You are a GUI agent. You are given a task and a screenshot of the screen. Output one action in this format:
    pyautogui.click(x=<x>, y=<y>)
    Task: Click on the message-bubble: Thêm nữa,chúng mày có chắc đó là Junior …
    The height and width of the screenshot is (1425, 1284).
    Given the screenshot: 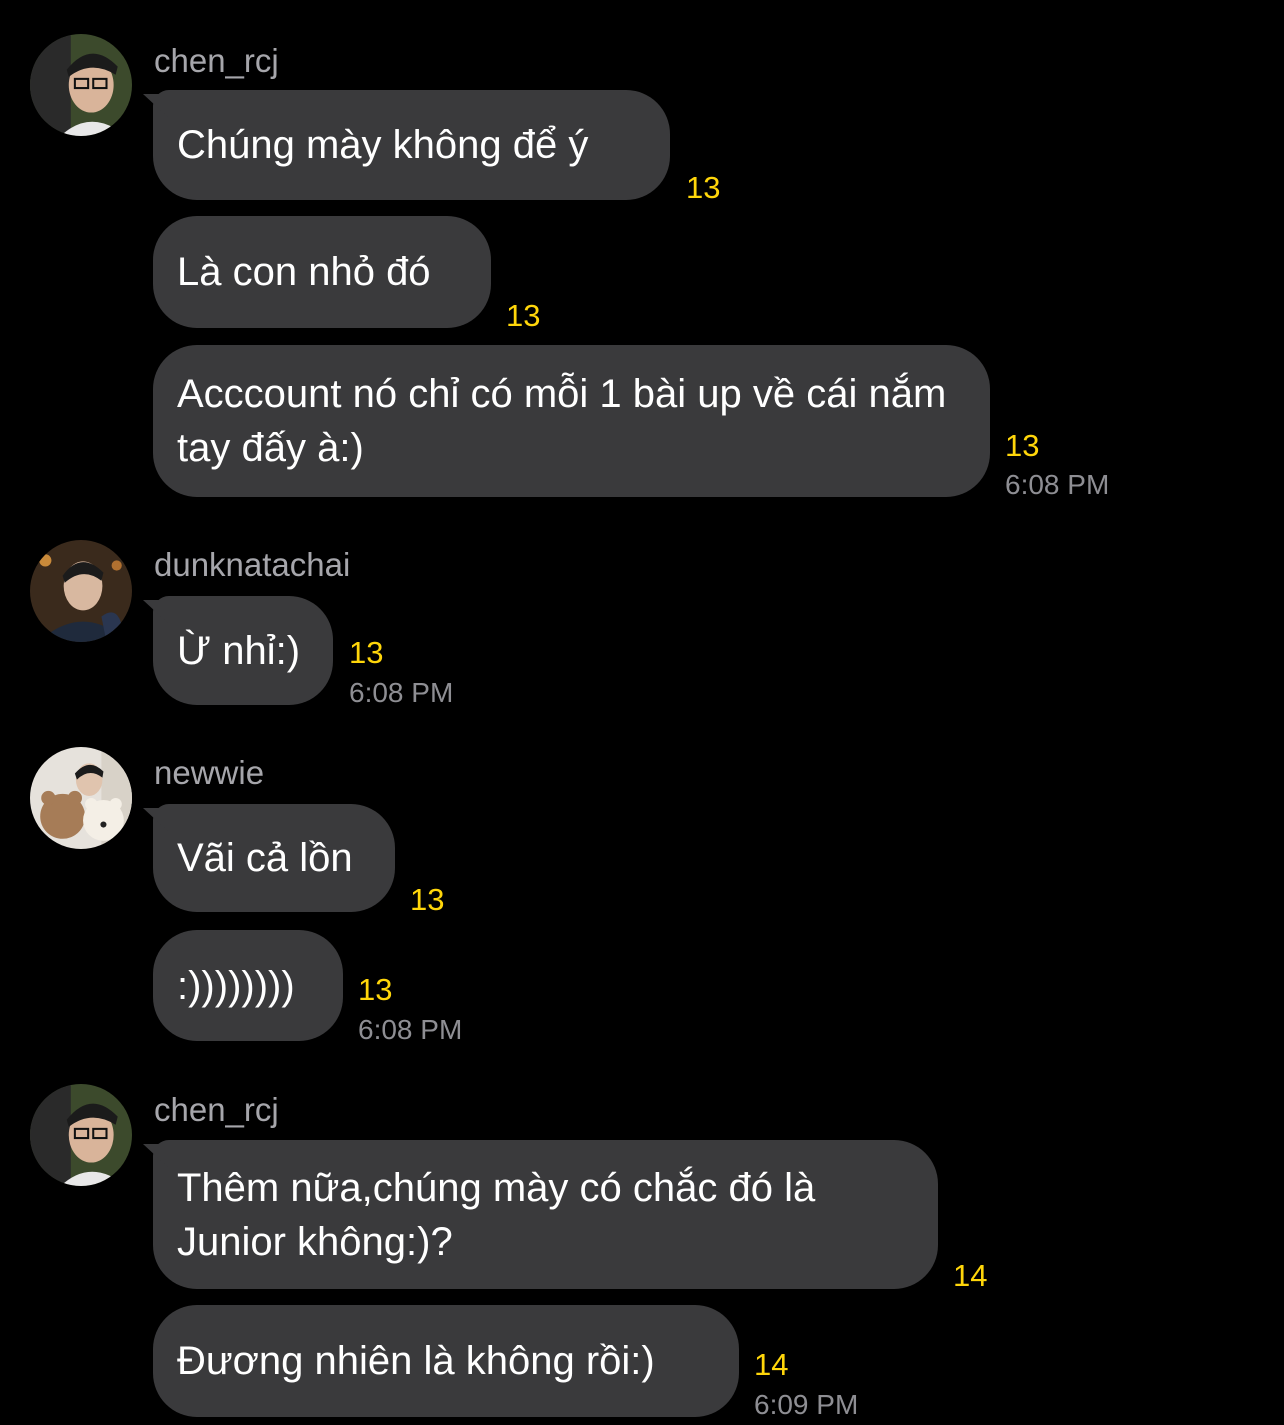 What is the action you would take?
    pyautogui.click(x=545, y=1214)
    